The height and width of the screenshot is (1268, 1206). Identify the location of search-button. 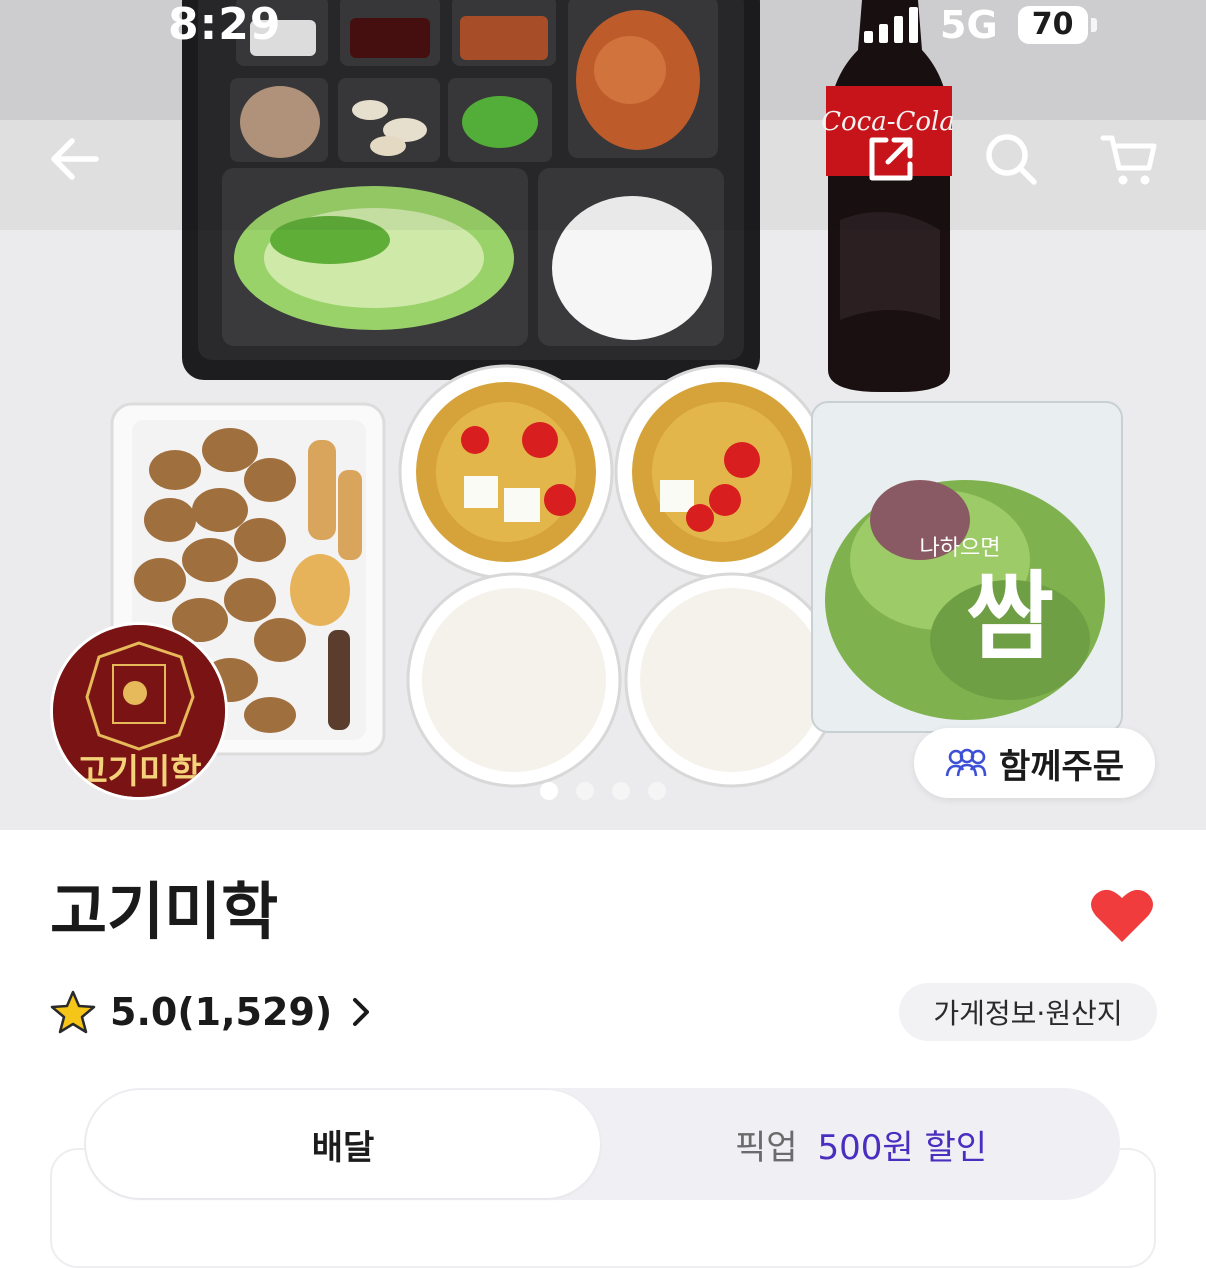
(1011, 159).